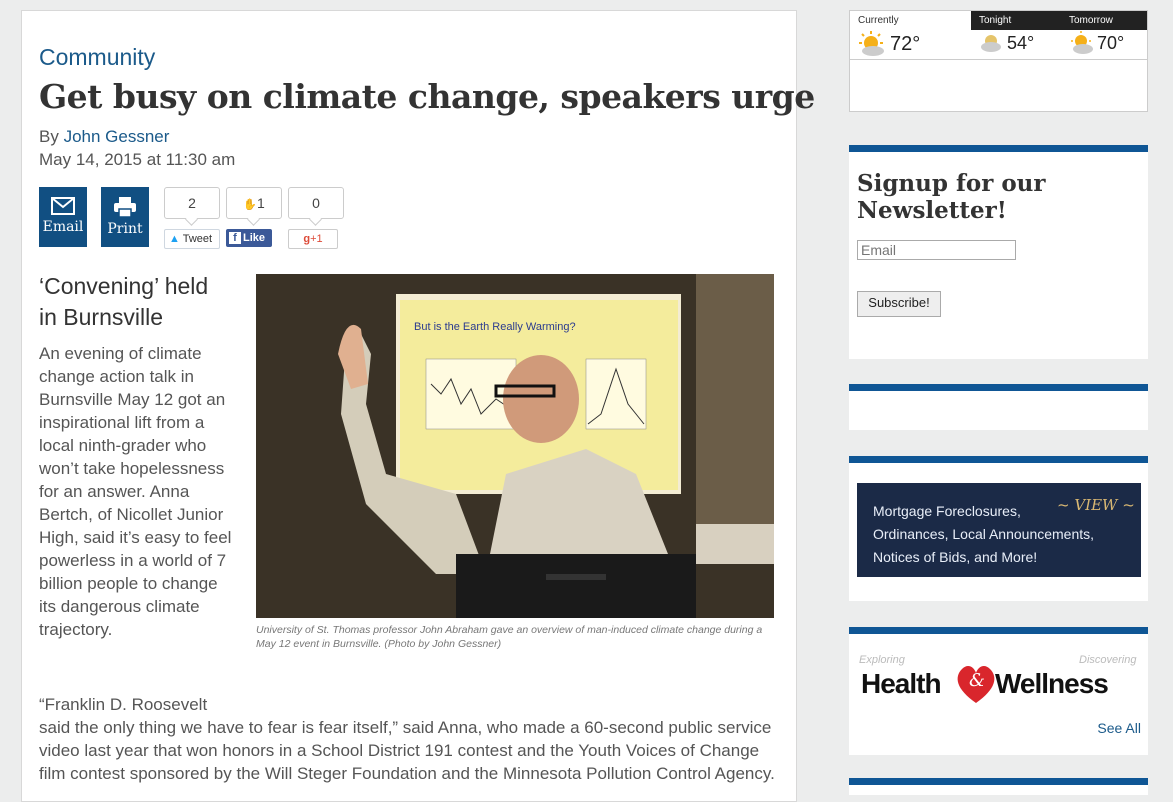 The height and width of the screenshot is (802, 1173). I want to click on currently-temp: 72°, so click(905, 44).